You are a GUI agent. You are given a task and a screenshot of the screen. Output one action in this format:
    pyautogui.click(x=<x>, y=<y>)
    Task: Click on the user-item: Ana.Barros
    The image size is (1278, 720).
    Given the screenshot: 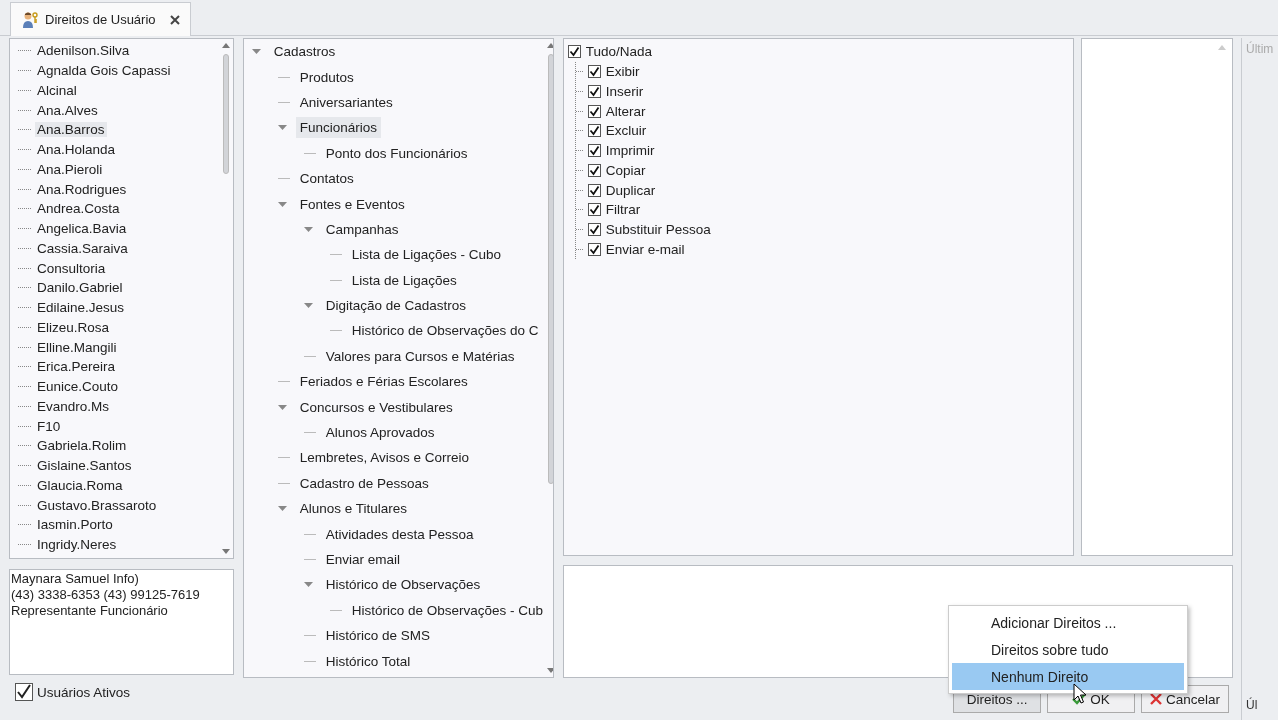 What is the action you would take?
    pyautogui.click(x=71, y=130)
    